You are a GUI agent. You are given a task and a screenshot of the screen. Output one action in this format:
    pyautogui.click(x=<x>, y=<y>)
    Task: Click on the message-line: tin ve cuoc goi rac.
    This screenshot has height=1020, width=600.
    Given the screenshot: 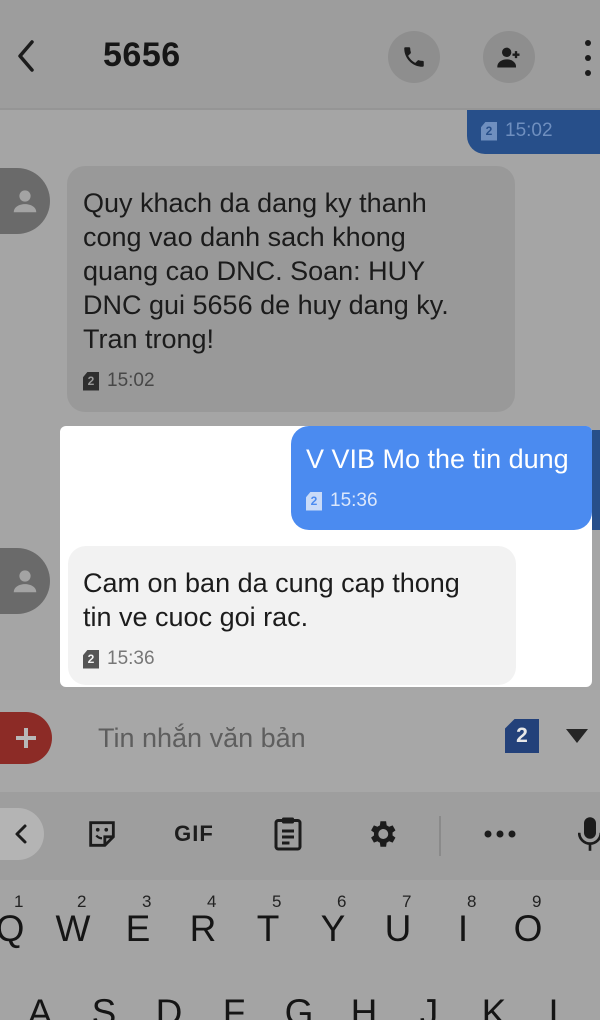 What is the action you would take?
    pyautogui.click(x=196, y=617)
    